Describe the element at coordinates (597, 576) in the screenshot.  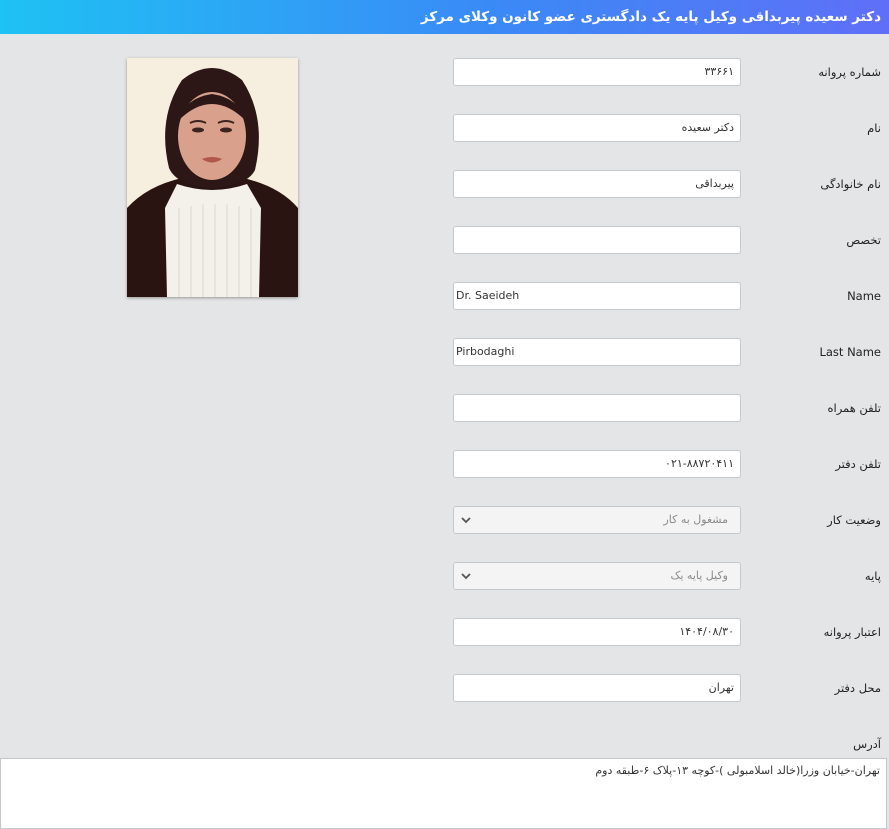
I see `grade-select: وکیل پایه یک` at that location.